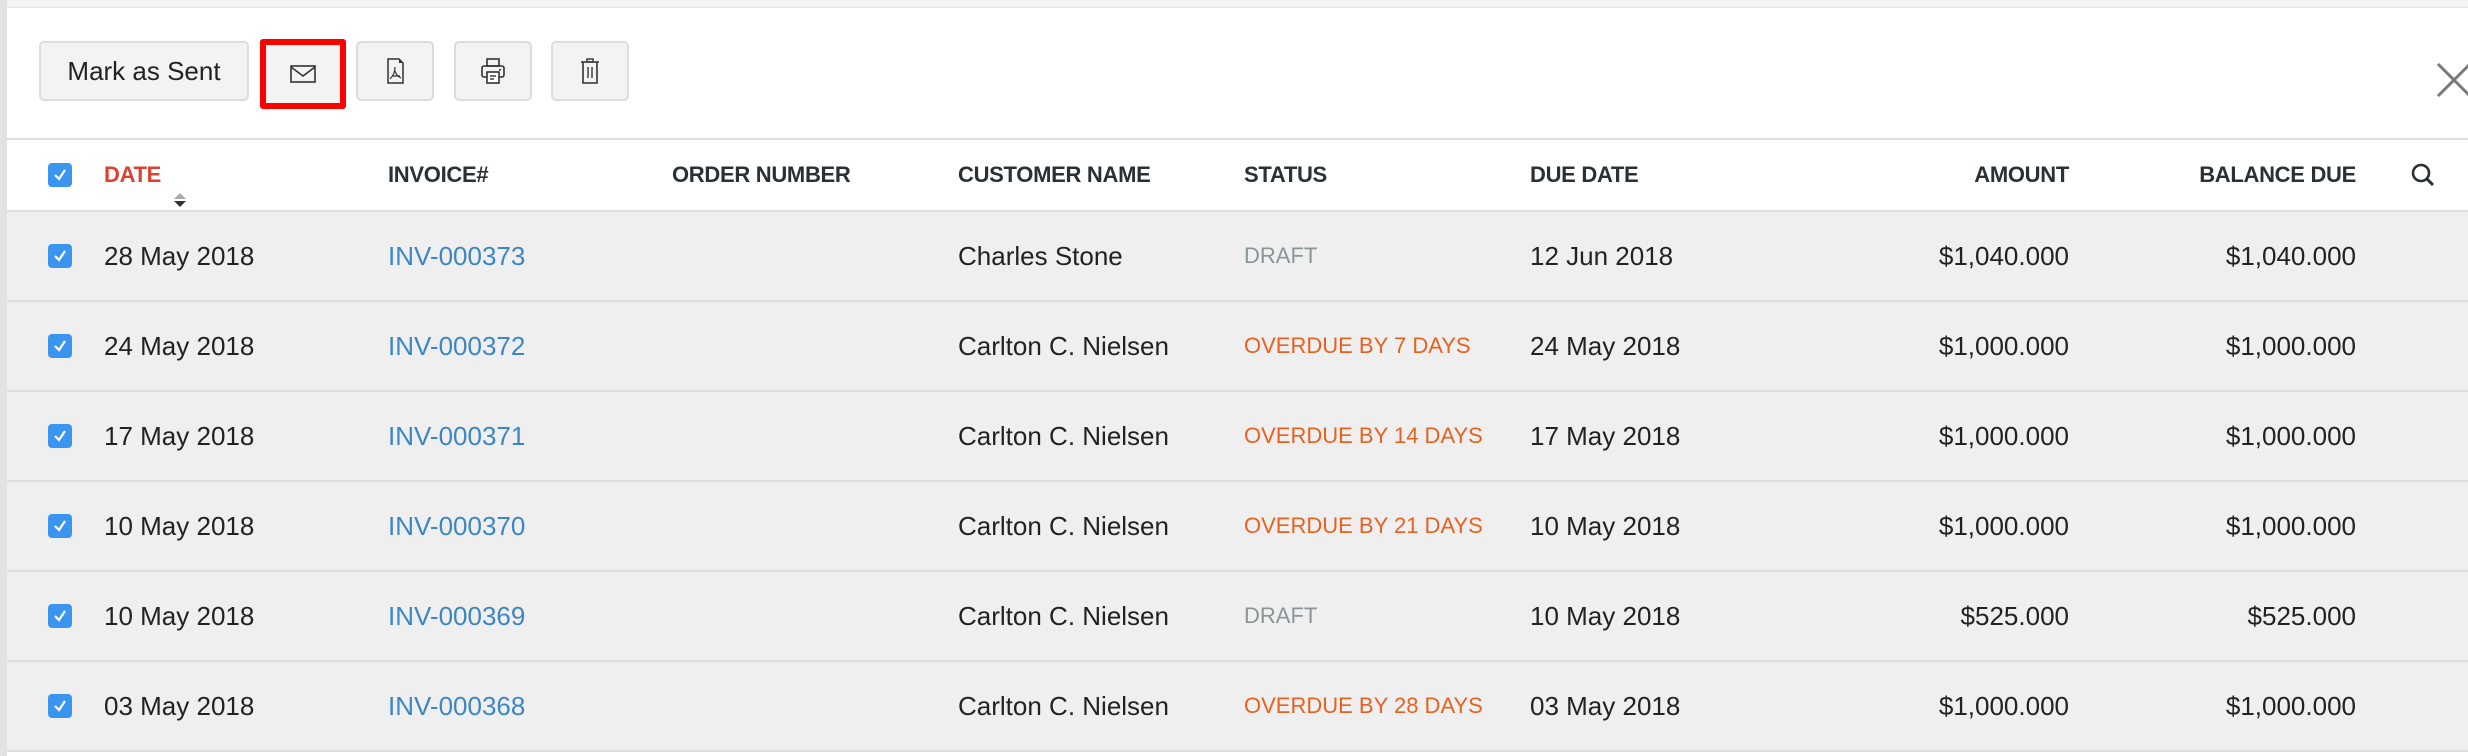 The image size is (2468, 756). Describe the element at coordinates (1357, 345) in the screenshot. I see `status-badge: OVERDUE BY 7 DAYS` at that location.